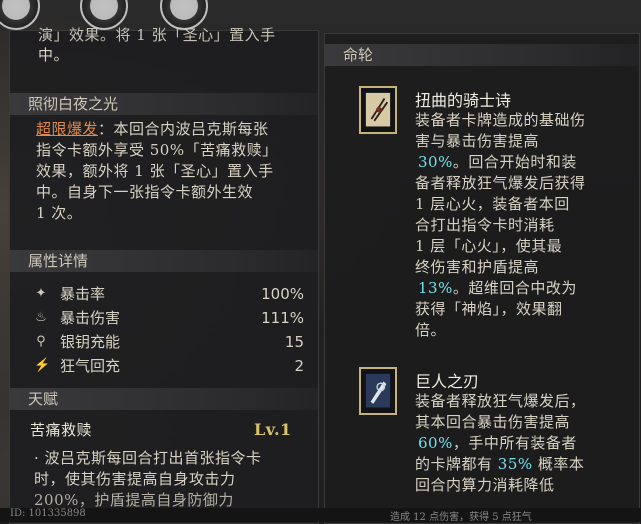  Describe the element at coordinates (157, 35) in the screenshot. I see `effect-text-fragment: 演」效果。将 1 张「圣心」置入手` at that location.